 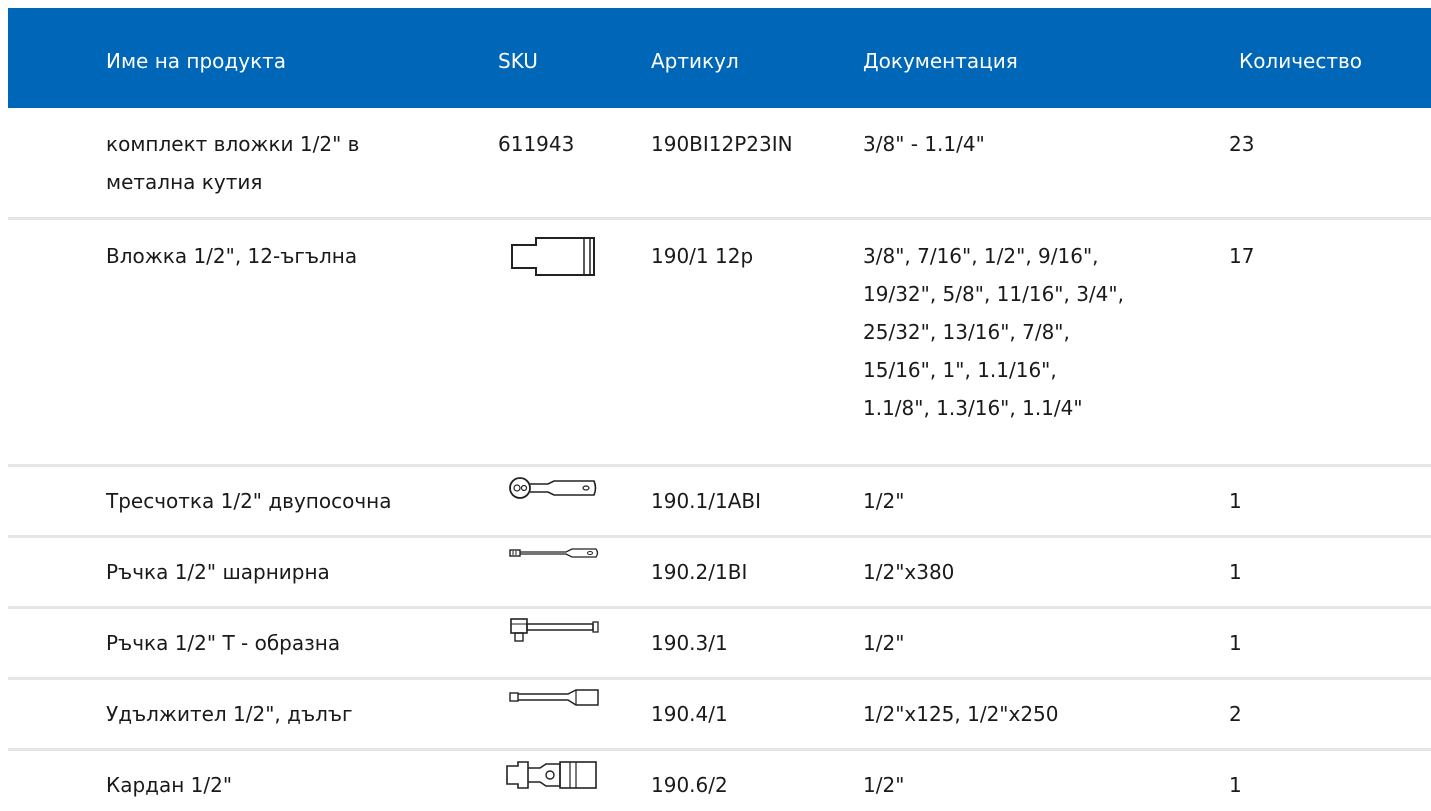 I want to click on product-name: Ръчка 1/2" Т - образна, so click(x=296, y=643).